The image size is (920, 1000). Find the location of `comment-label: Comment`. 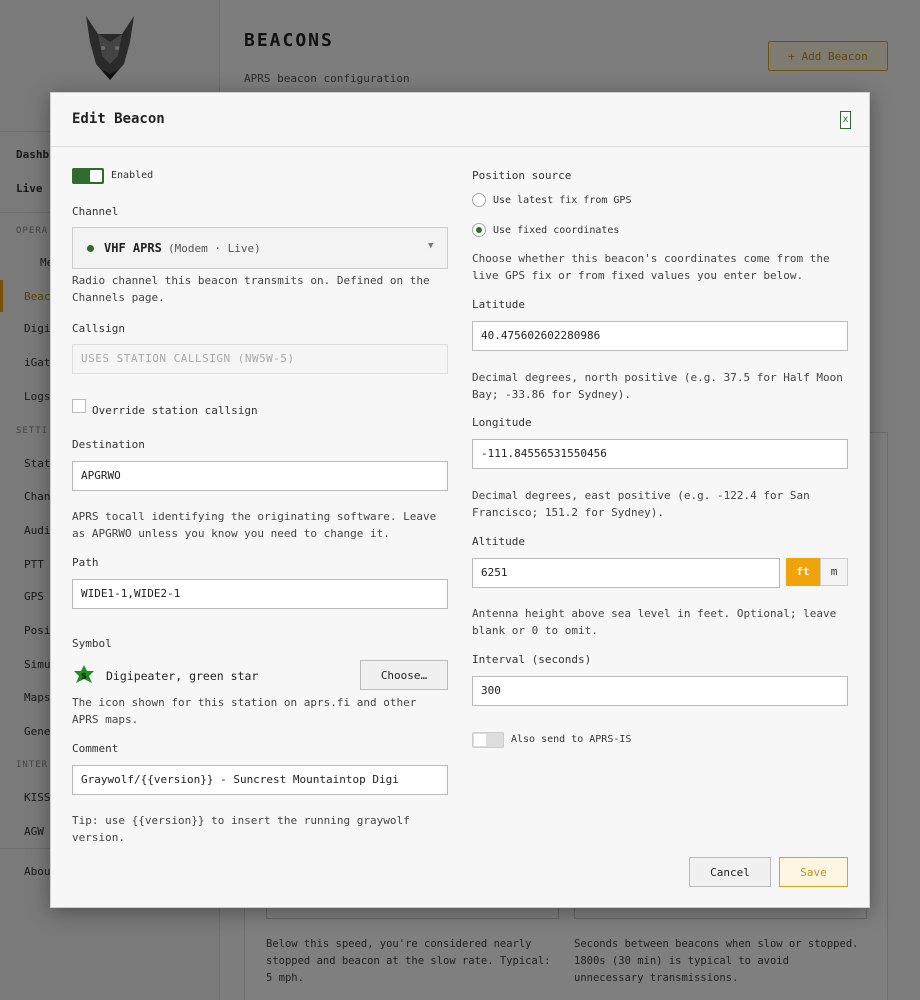

comment-label: Comment is located at coordinates (95, 748).